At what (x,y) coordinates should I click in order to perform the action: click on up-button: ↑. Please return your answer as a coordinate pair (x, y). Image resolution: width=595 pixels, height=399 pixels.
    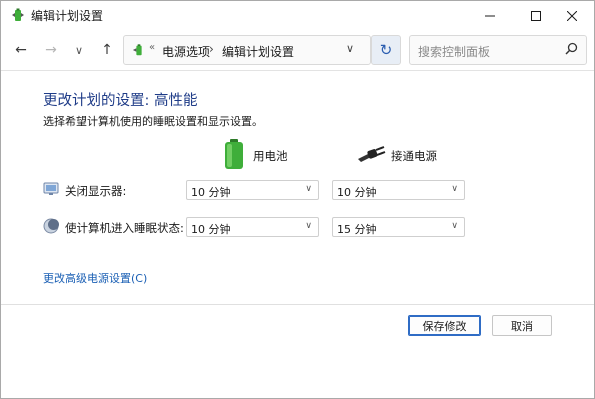
    Looking at the image, I should click on (107, 50).